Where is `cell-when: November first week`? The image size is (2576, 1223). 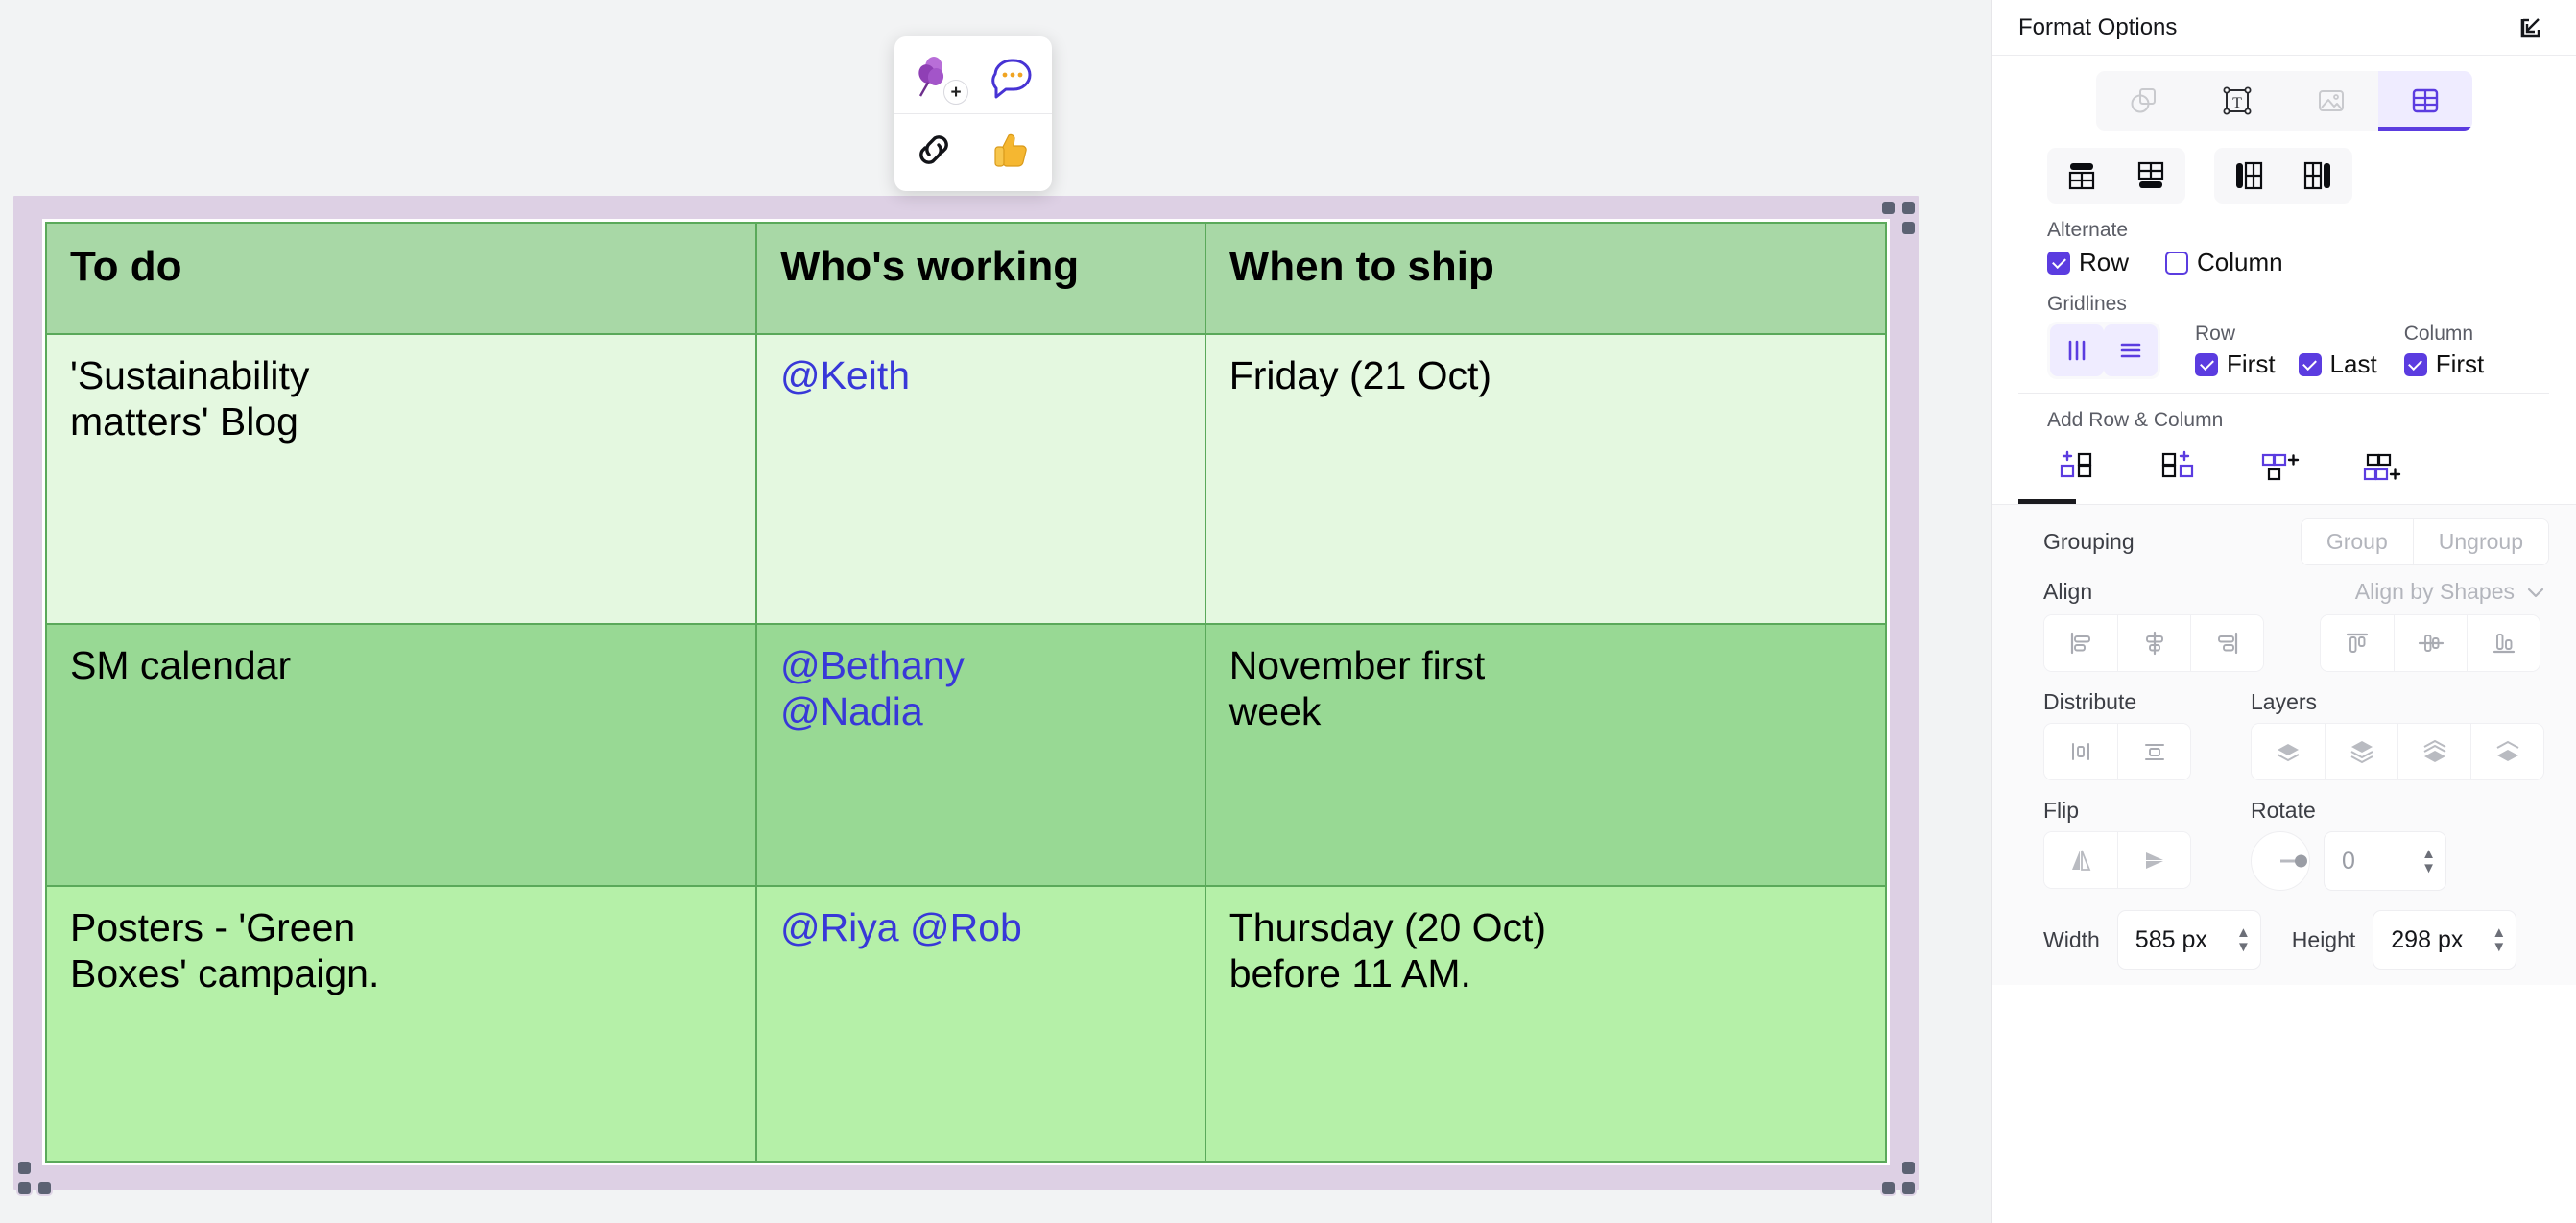 cell-when: November first week is located at coordinates (1546, 755).